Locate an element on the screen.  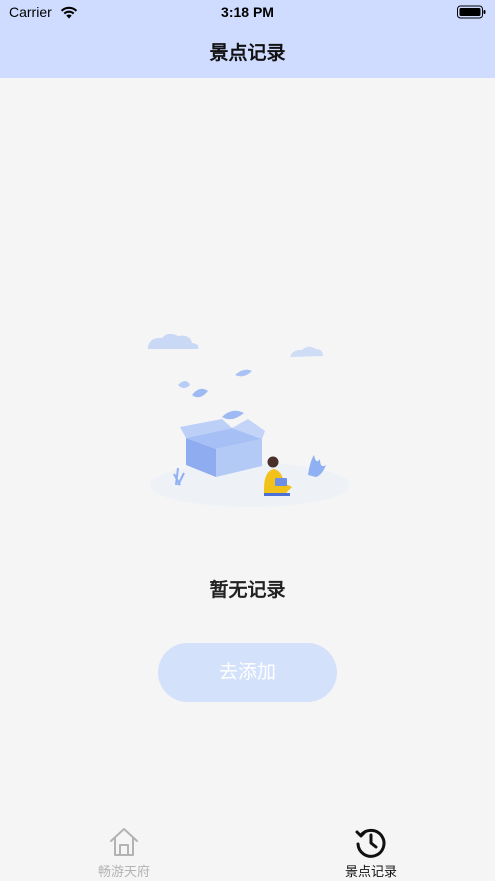
status-bar: Carrier 3:18 PM is located at coordinates (247, 13).